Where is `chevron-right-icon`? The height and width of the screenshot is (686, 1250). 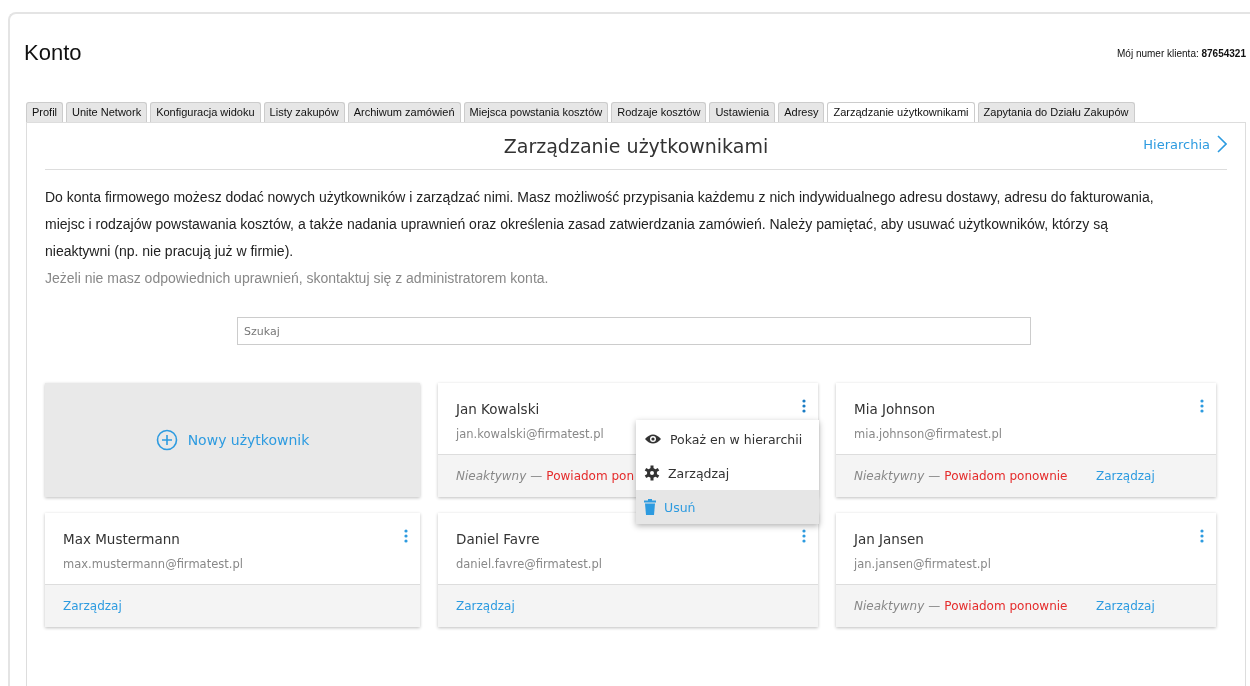
chevron-right-icon is located at coordinates (1222, 144).